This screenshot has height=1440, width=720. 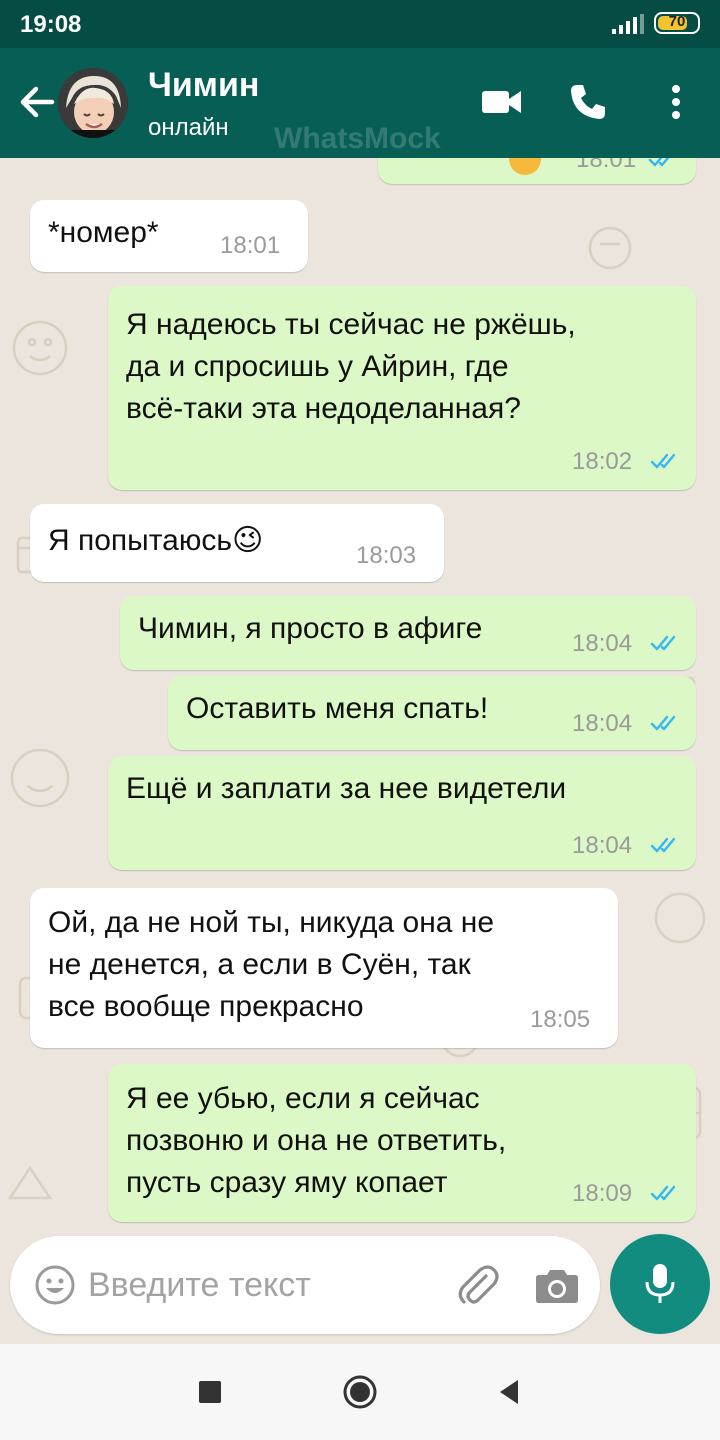 I want to click on message-time: 18:03, so click(x=386, y=555).